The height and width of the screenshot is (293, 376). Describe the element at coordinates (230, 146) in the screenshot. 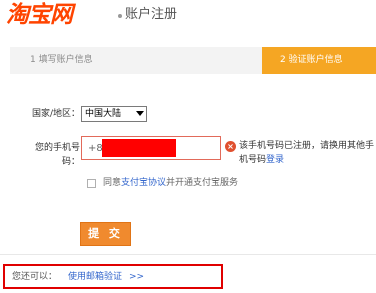

I see `error-x-icon: ×` at that location.